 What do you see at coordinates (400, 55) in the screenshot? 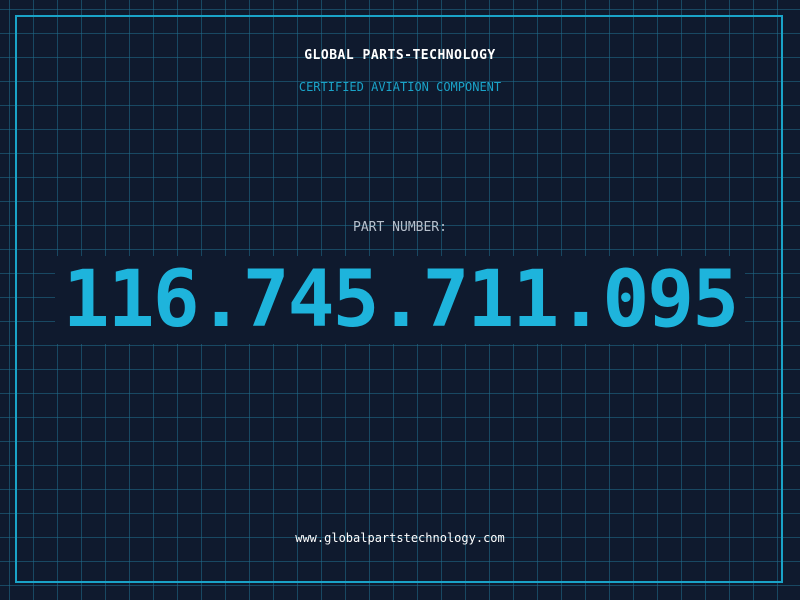
I see `company-name: GLOBAL PARTS-TECHNOLOGY` at bounding box center [400, 55].